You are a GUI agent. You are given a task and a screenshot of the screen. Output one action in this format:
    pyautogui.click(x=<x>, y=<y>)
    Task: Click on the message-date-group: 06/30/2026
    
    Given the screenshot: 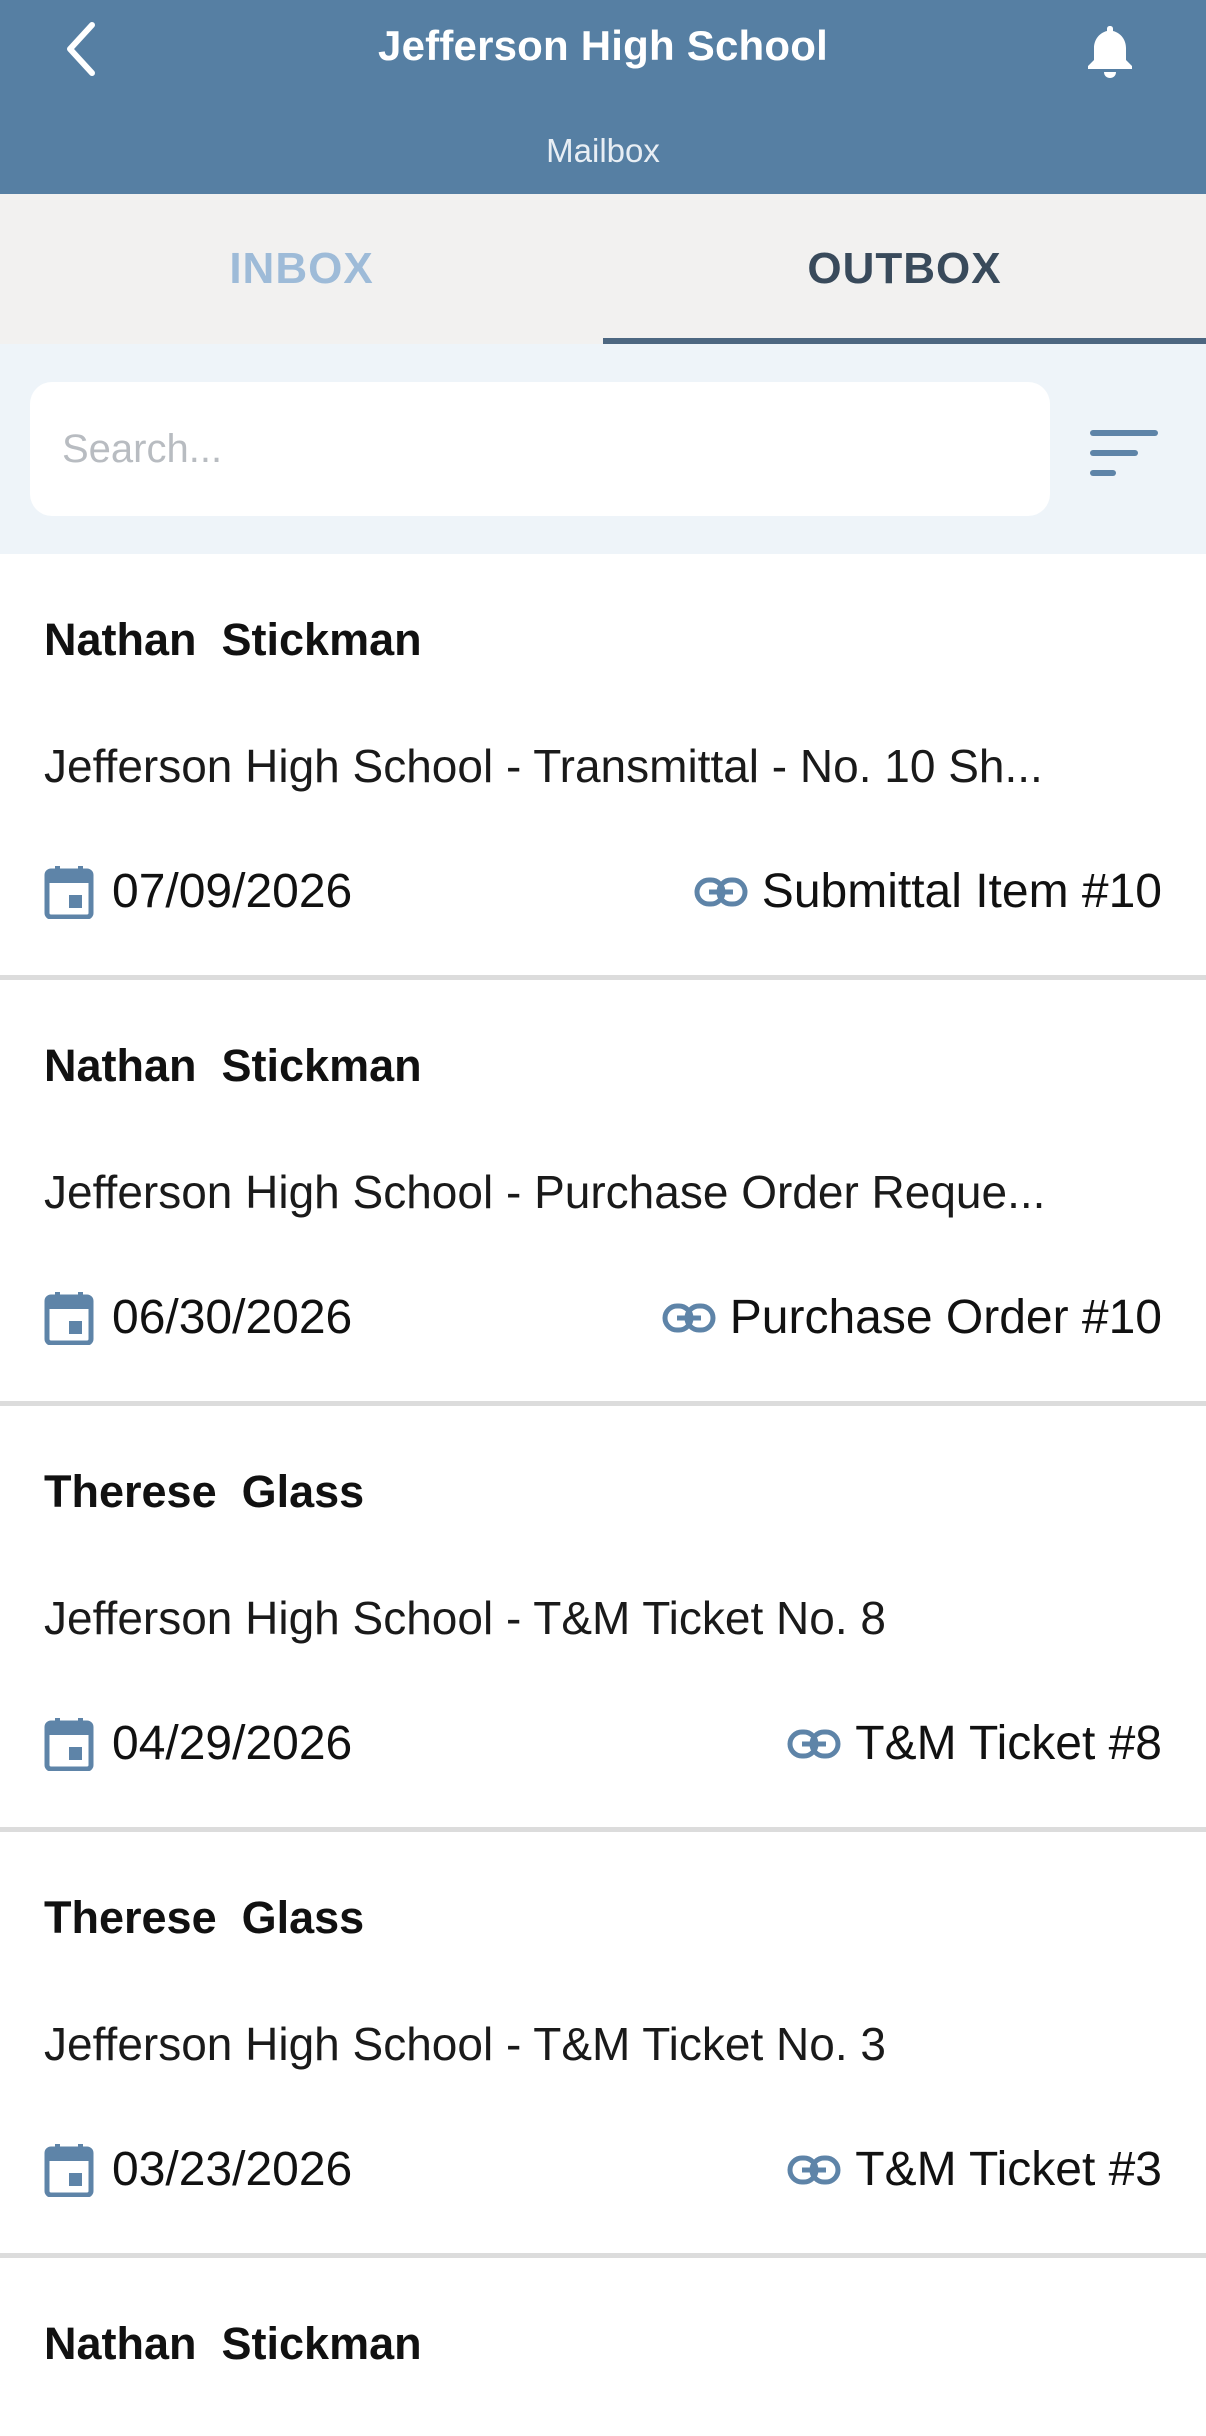 What is the action you would take?
    pyautogui.click(x=198, y=1317)
    